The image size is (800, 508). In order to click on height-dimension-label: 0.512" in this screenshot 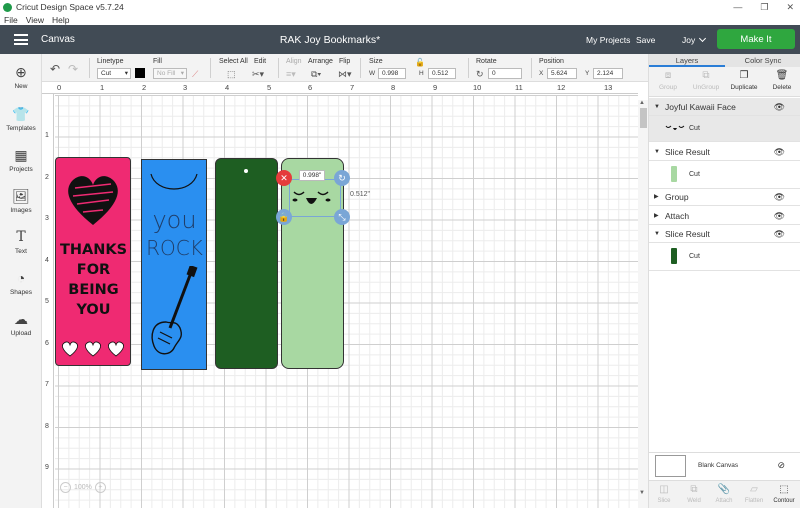, I will do `click(360, 194)`.